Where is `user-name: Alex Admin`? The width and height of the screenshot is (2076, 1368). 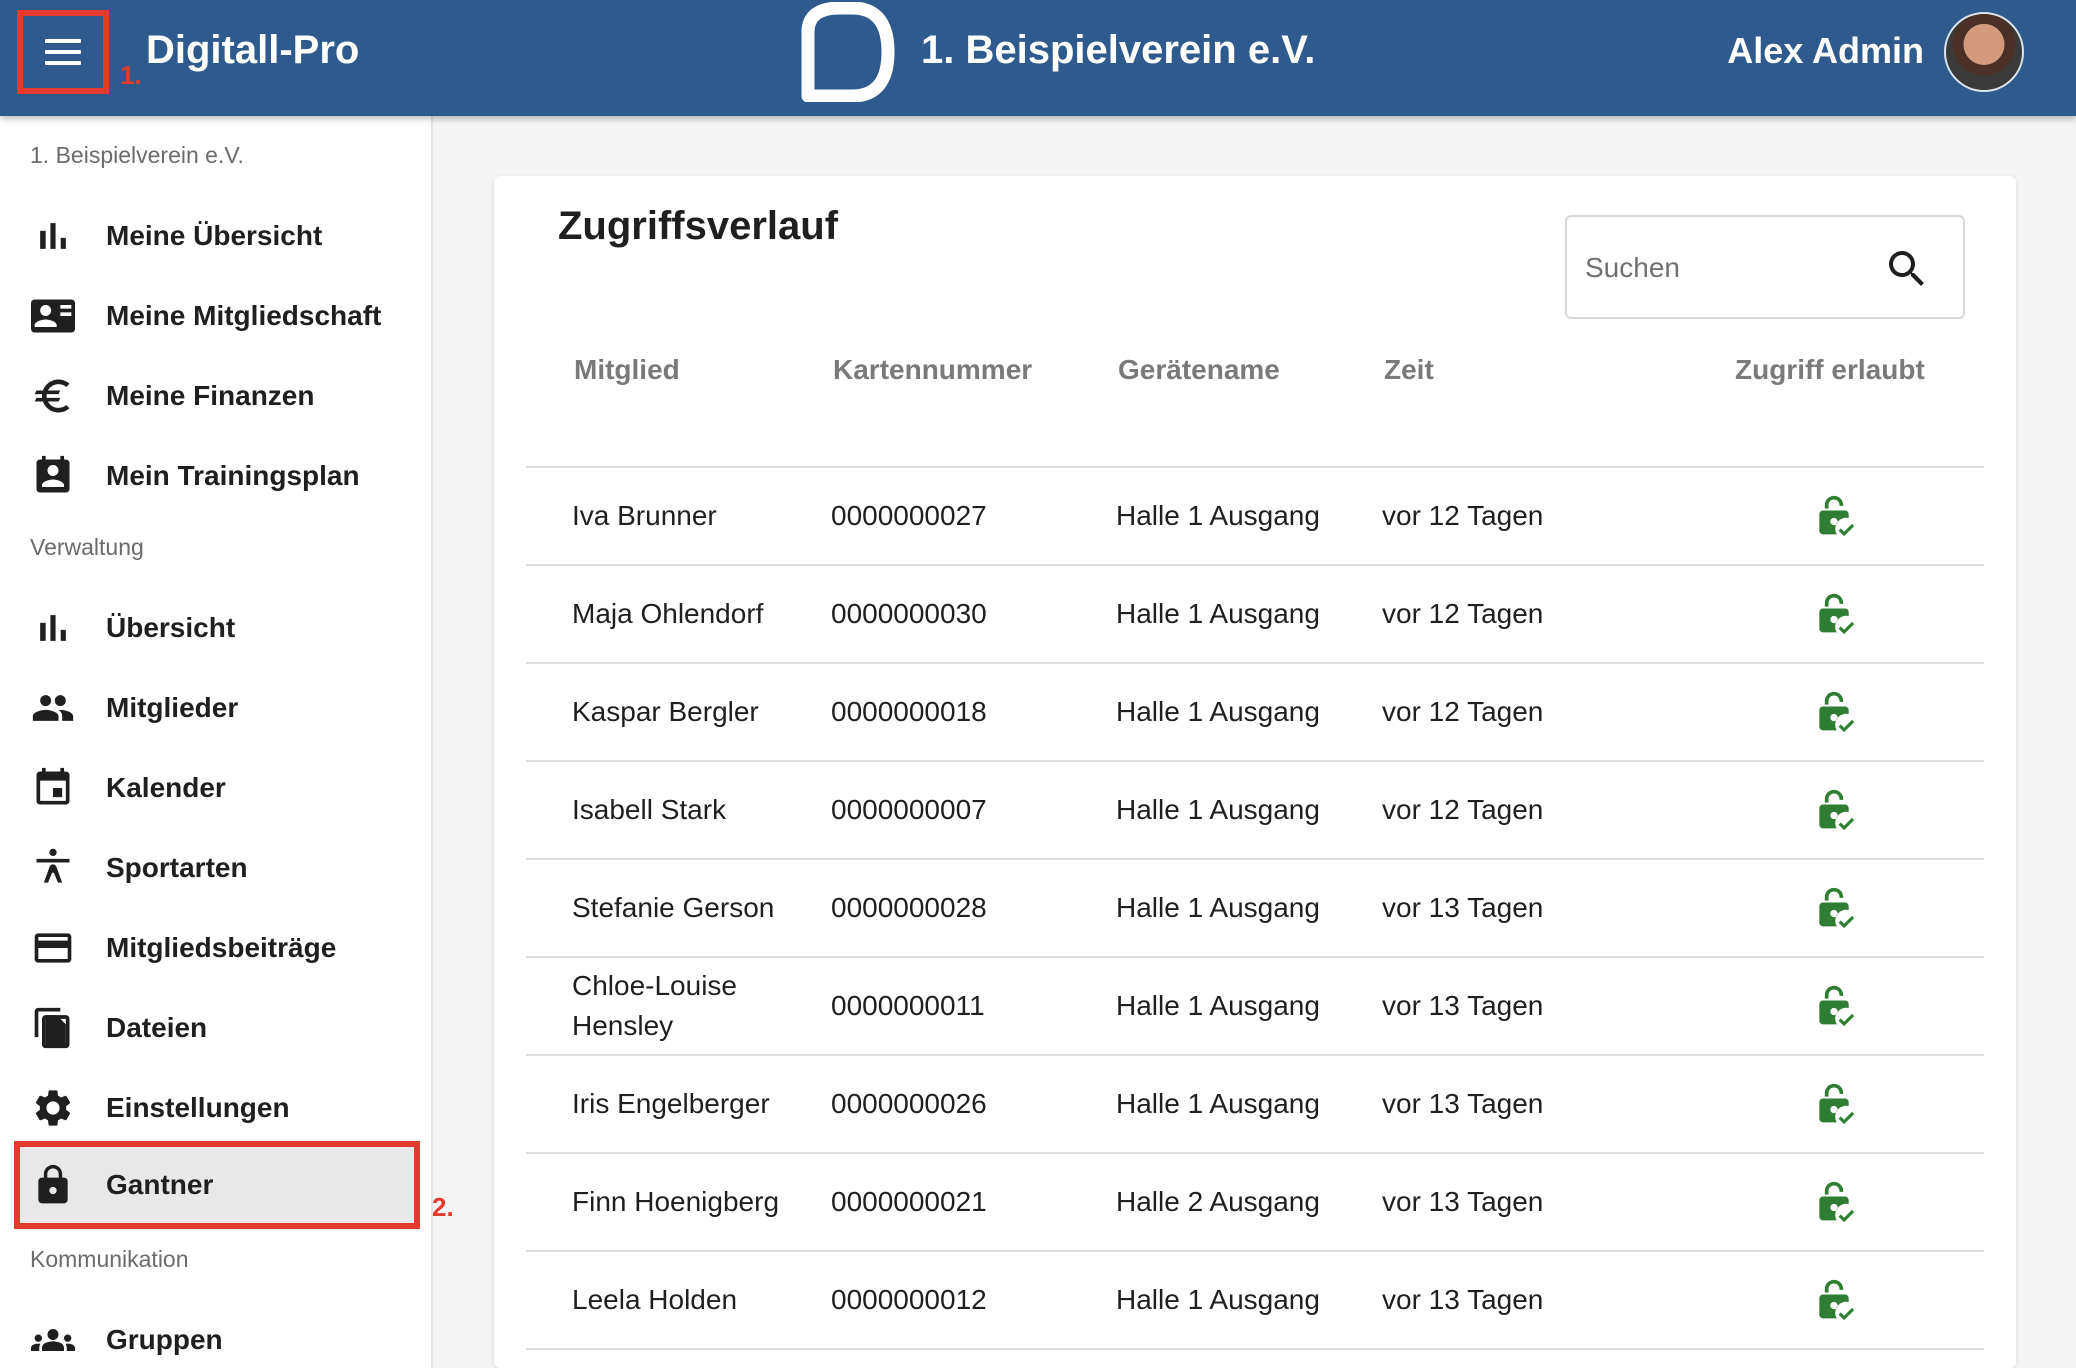
user-name: Alex Admin is located at coordinates (1825, 51).